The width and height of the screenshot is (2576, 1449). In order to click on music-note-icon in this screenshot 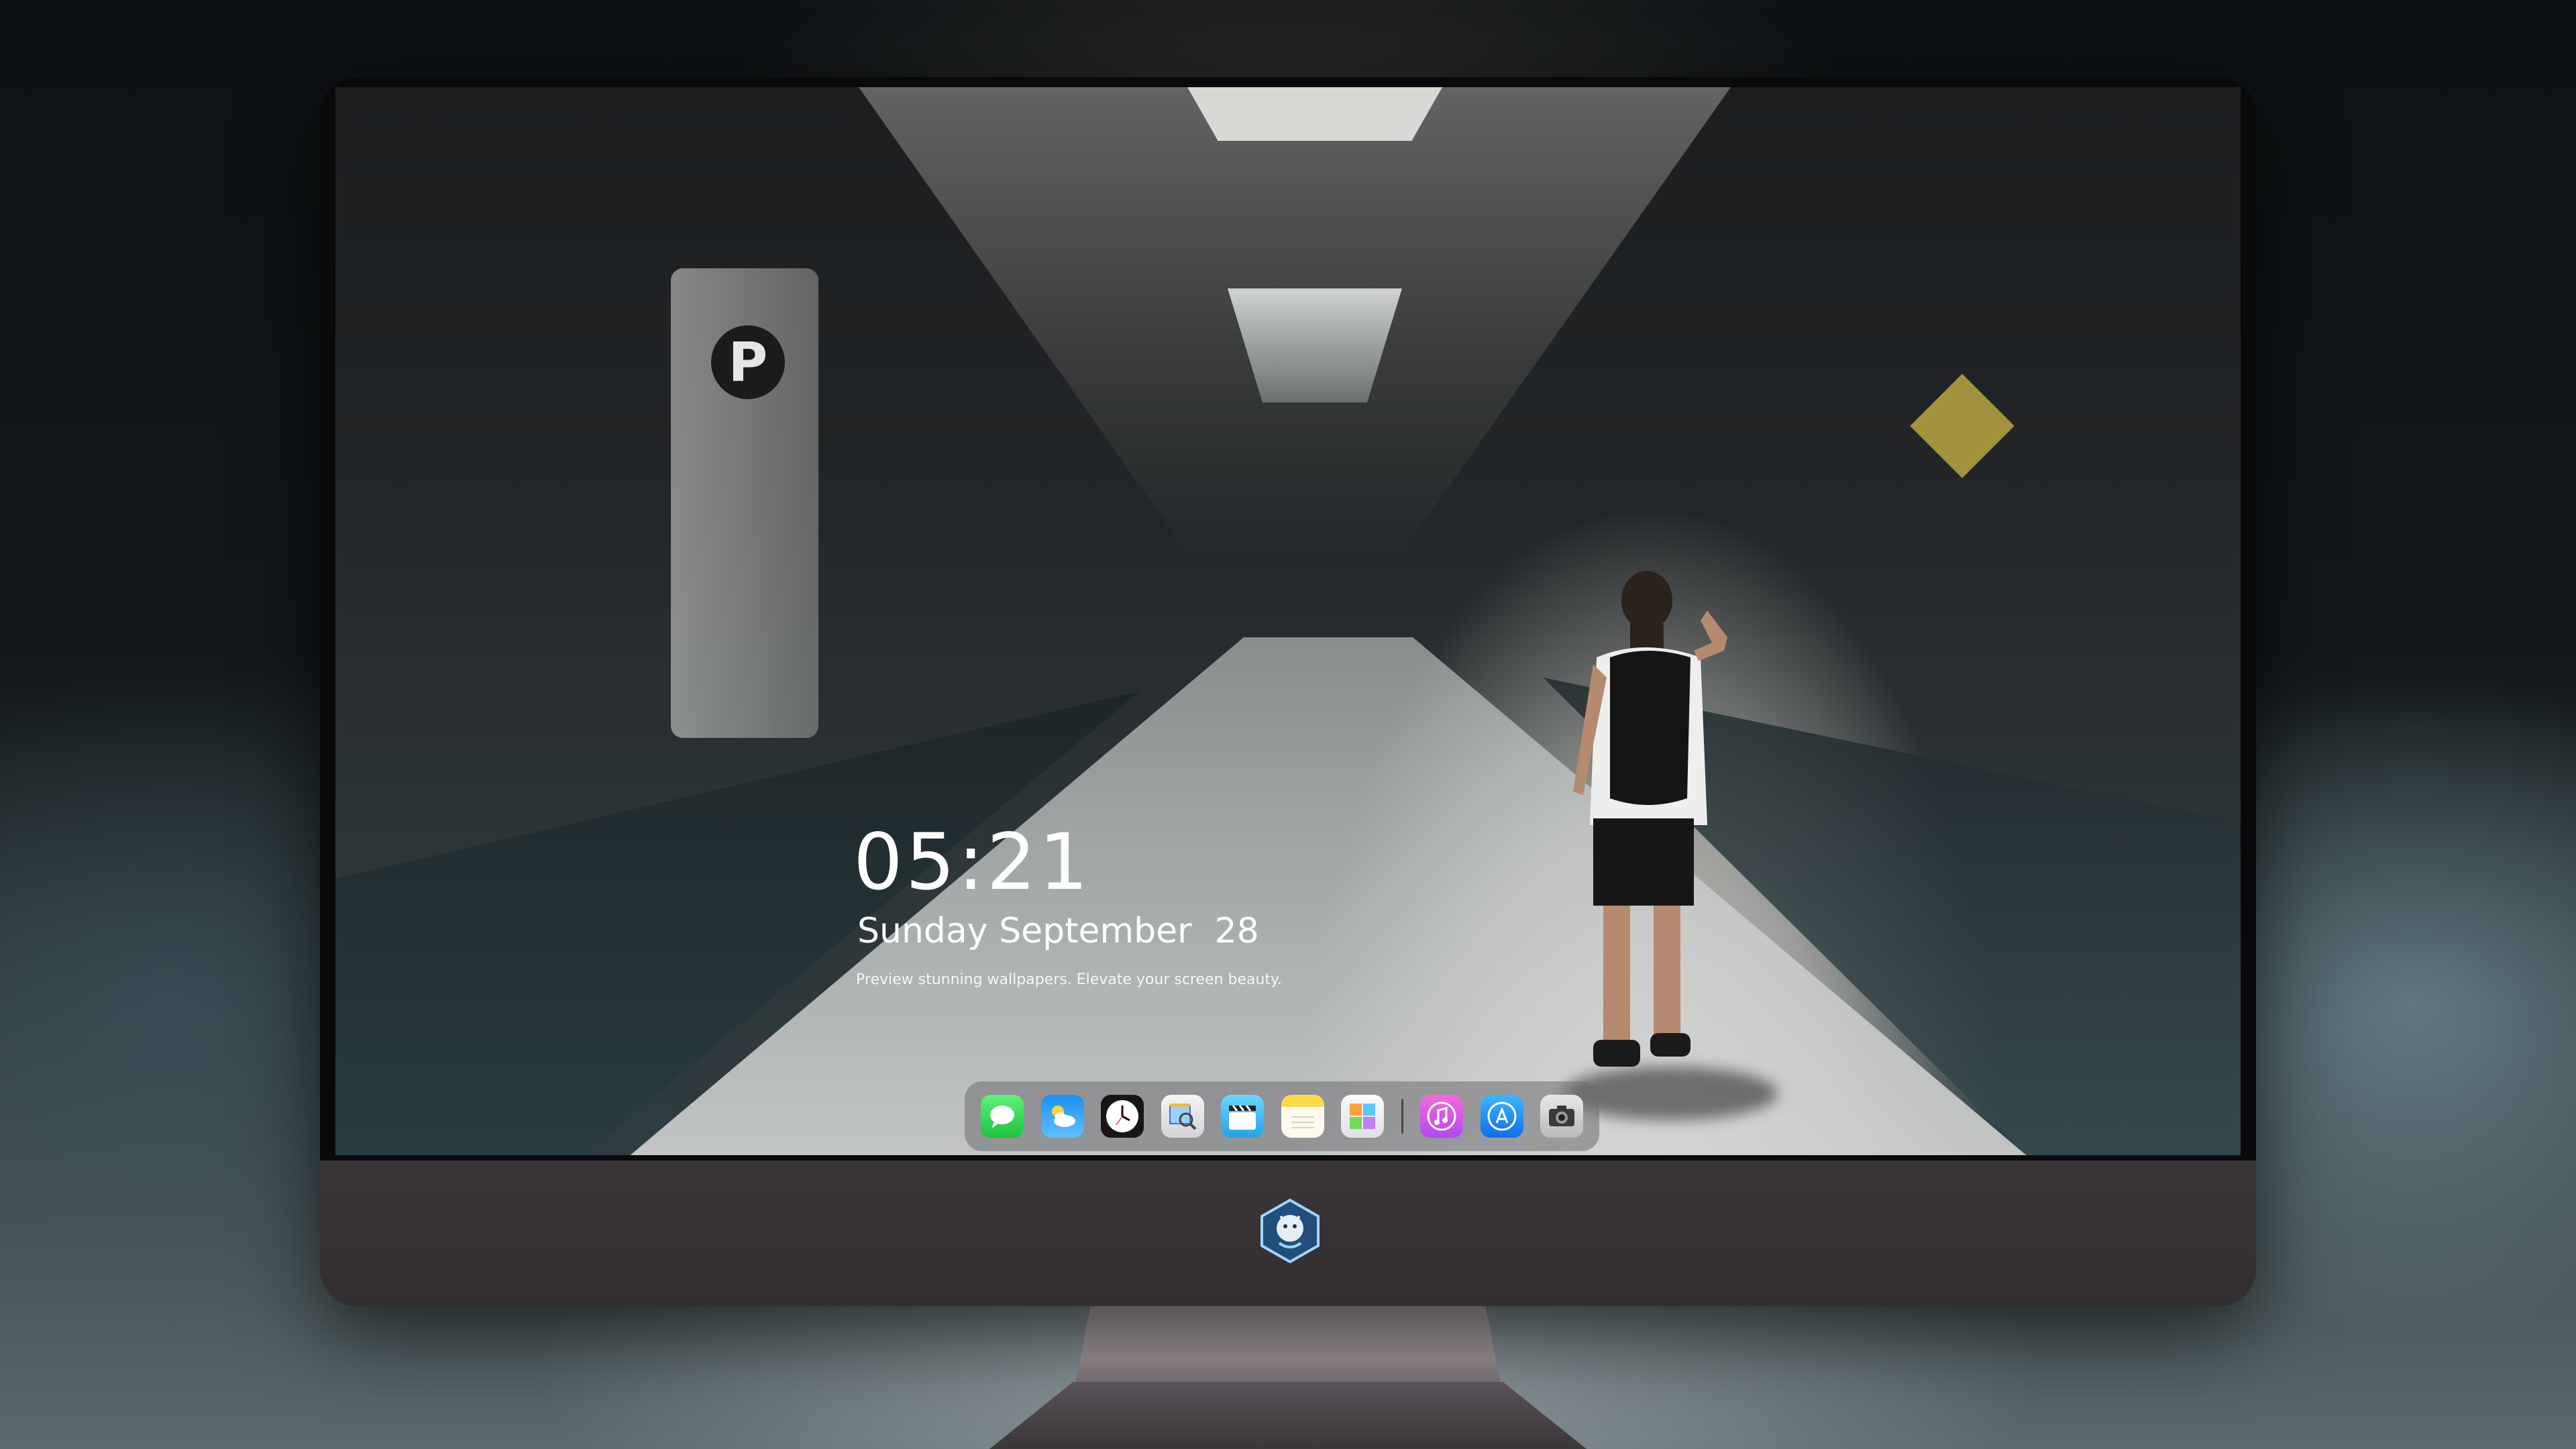, I will do `click(1441, 1116)`.